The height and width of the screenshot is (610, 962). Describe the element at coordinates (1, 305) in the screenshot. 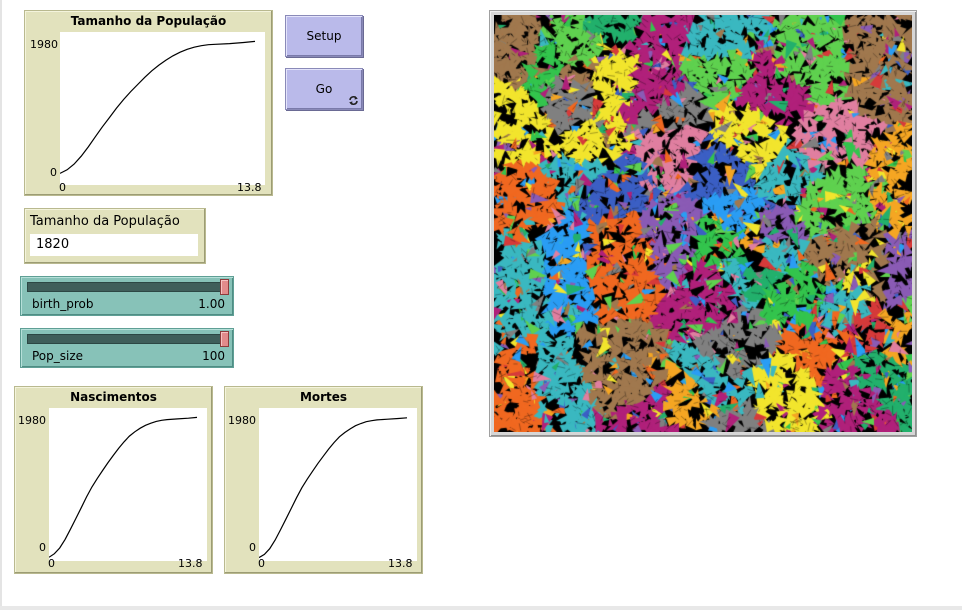

I see `window-left-edge` at that location.